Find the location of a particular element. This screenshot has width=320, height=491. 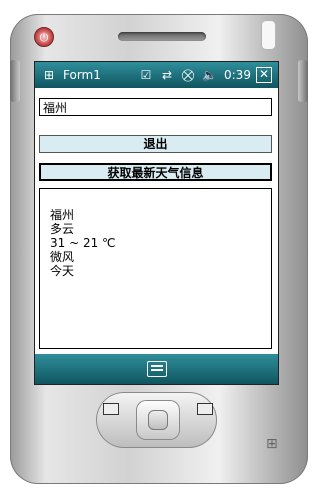

volume-icon: 🔈 is located at coordinates (209, 75).